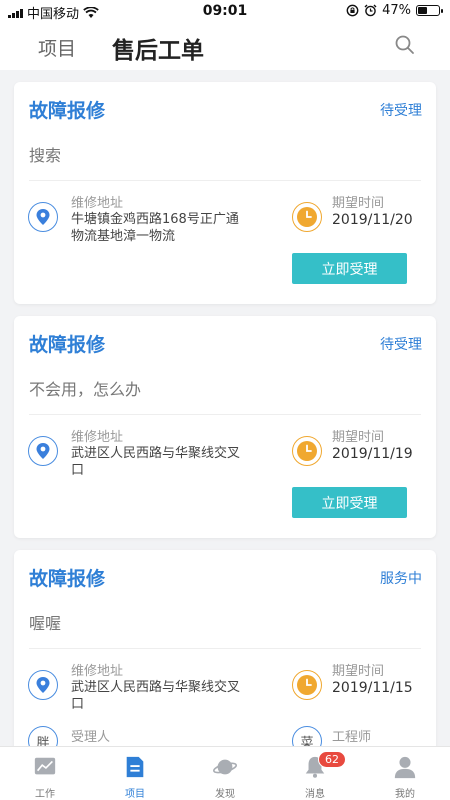  Describe the element at coordinates (91, 737) in the screenshot. I see `acceptor-label: 受理人` at that location.